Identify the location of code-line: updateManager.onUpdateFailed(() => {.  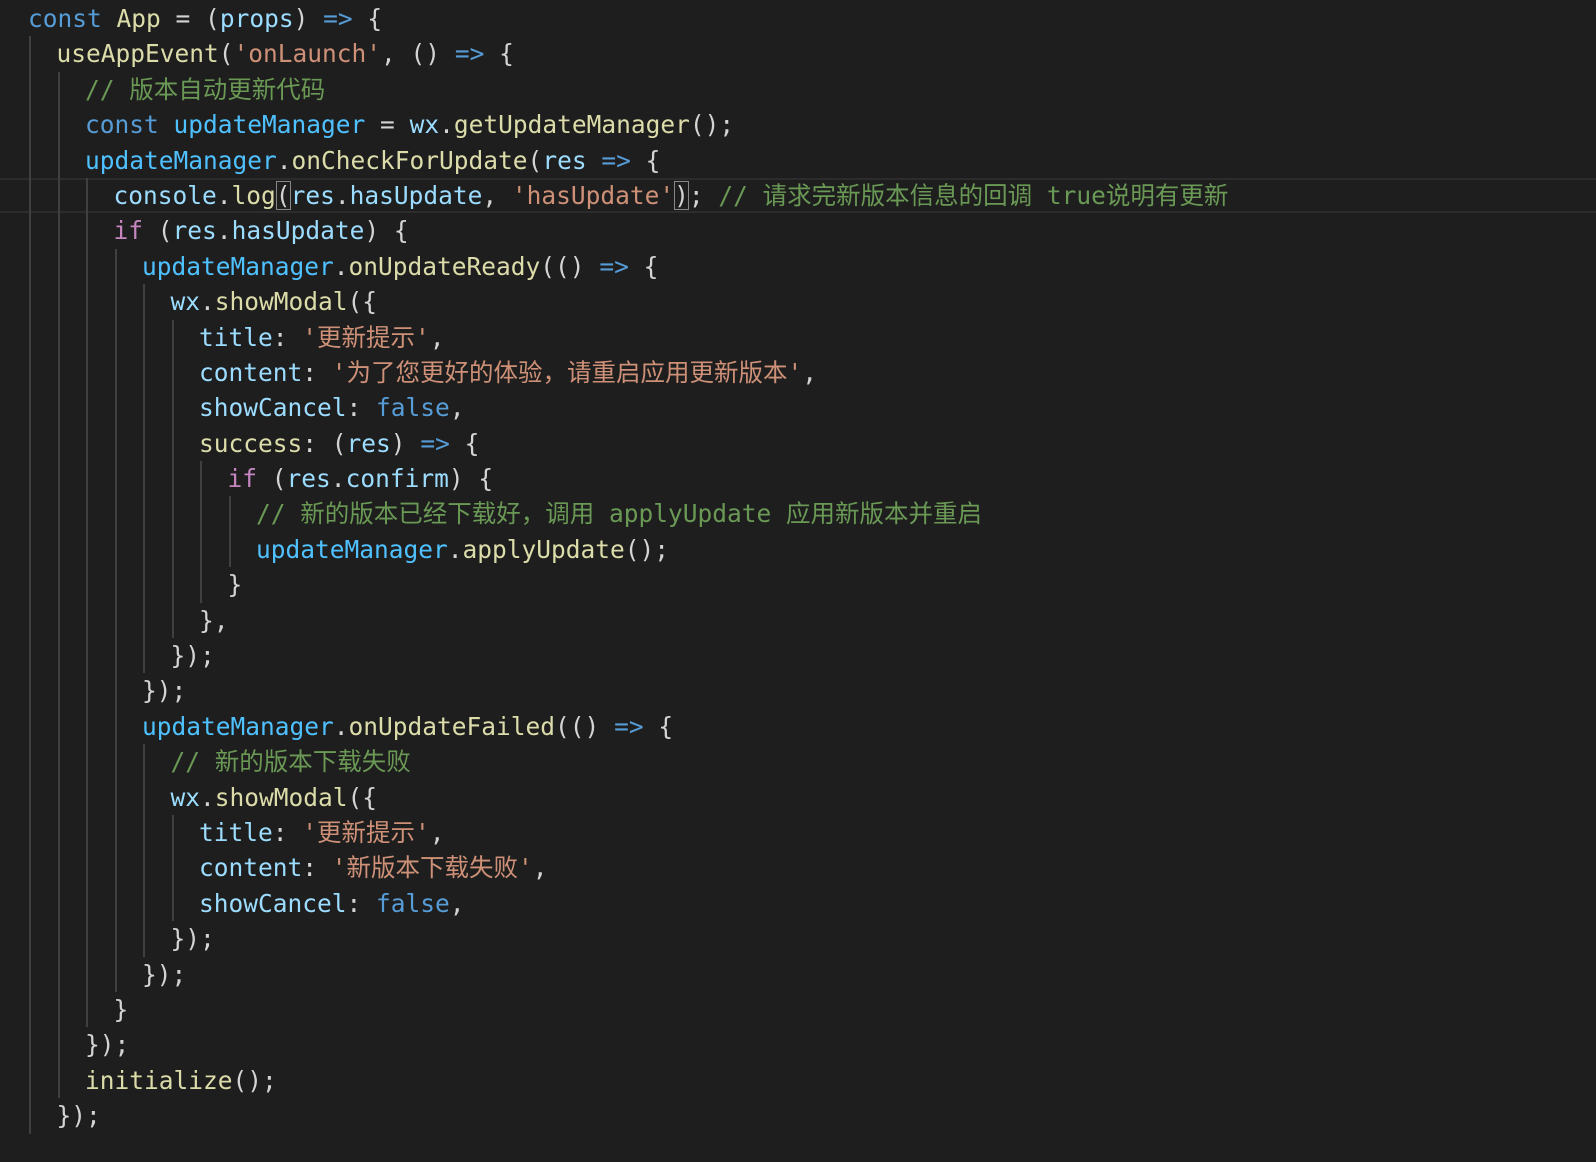
(798, 726).